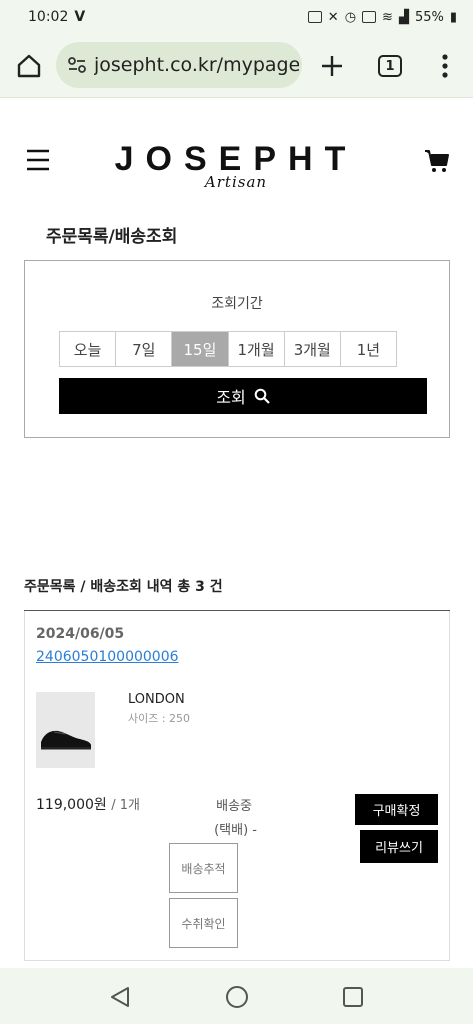  I want to click on address-bar: josepht.co.kr/mypage/, so click(179, 65).